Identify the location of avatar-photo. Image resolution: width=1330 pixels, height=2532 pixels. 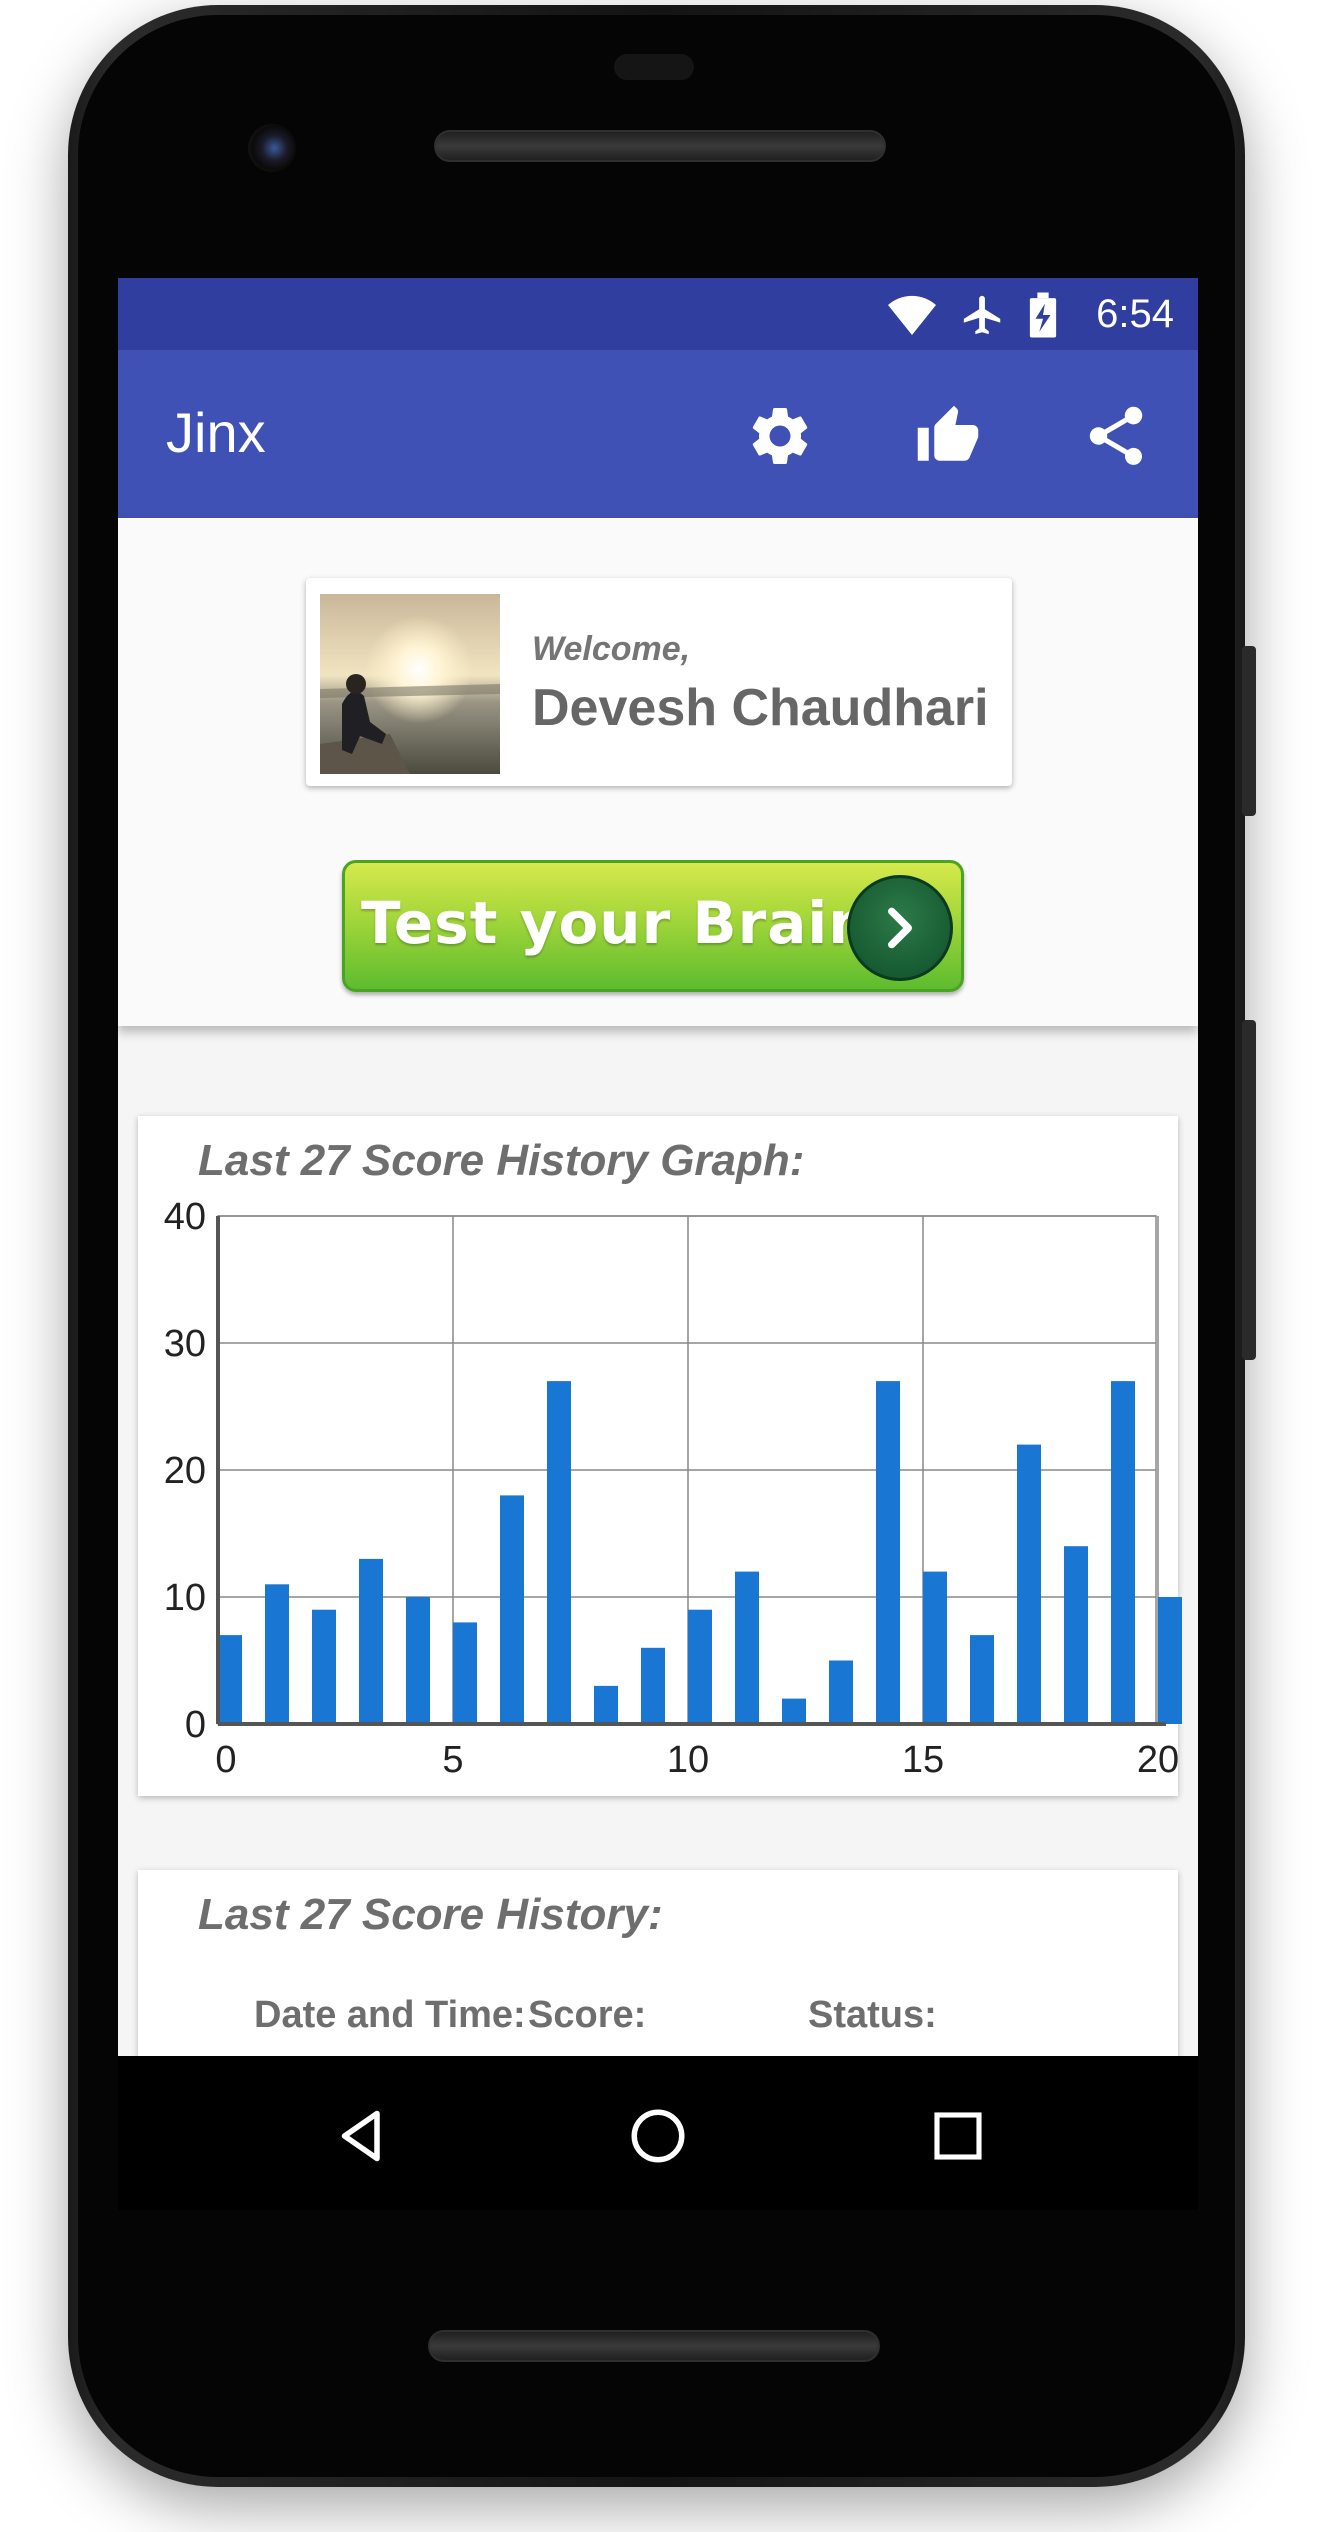
(410, 684).